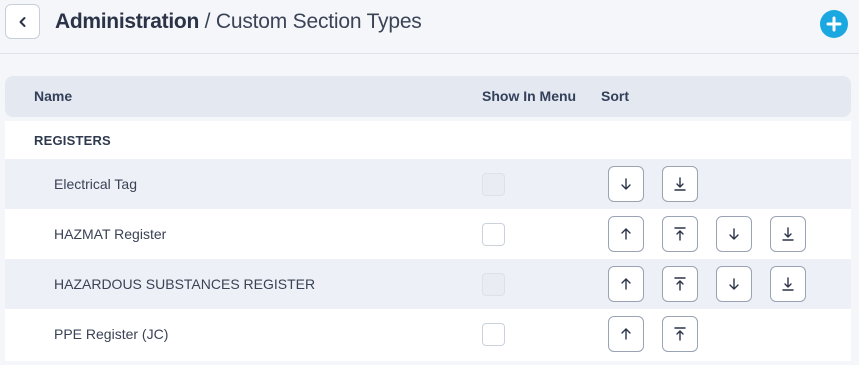 The height and width of the screenshot is (365, 859). What do you see at coordinates (429, 27) in the screenshot?
I see `page-header: Administration / Custom Section Types` at bounding box center [429, 27].